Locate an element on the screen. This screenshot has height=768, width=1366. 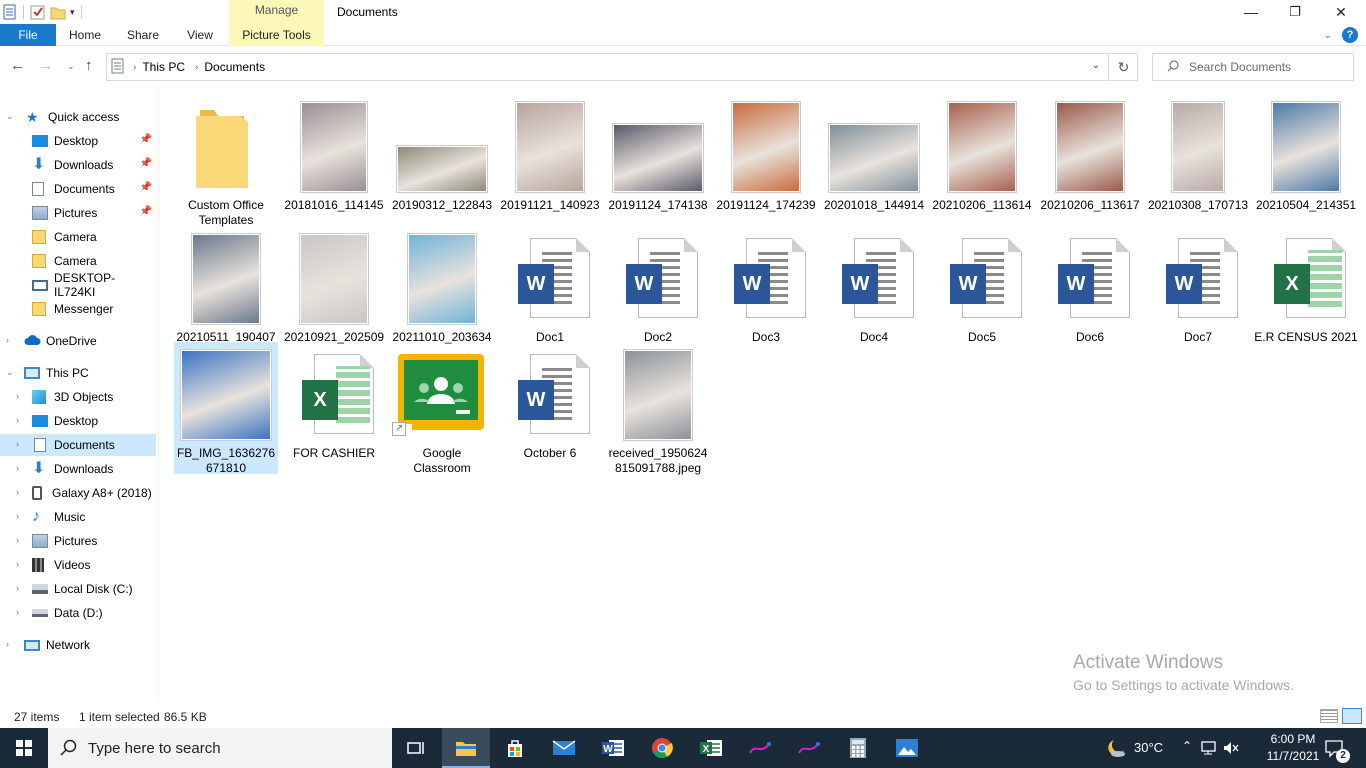
minimize-button: — is located at coordinates (1251, 12).